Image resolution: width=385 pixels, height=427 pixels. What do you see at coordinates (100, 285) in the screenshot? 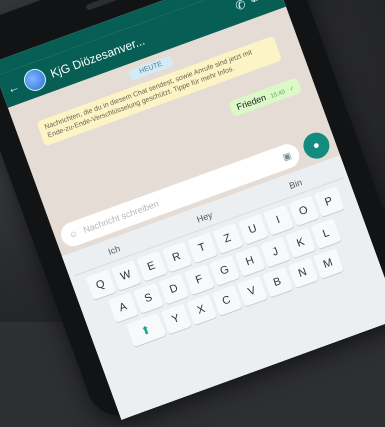
I see `key-q: Q` at bounding box center [100, 285].